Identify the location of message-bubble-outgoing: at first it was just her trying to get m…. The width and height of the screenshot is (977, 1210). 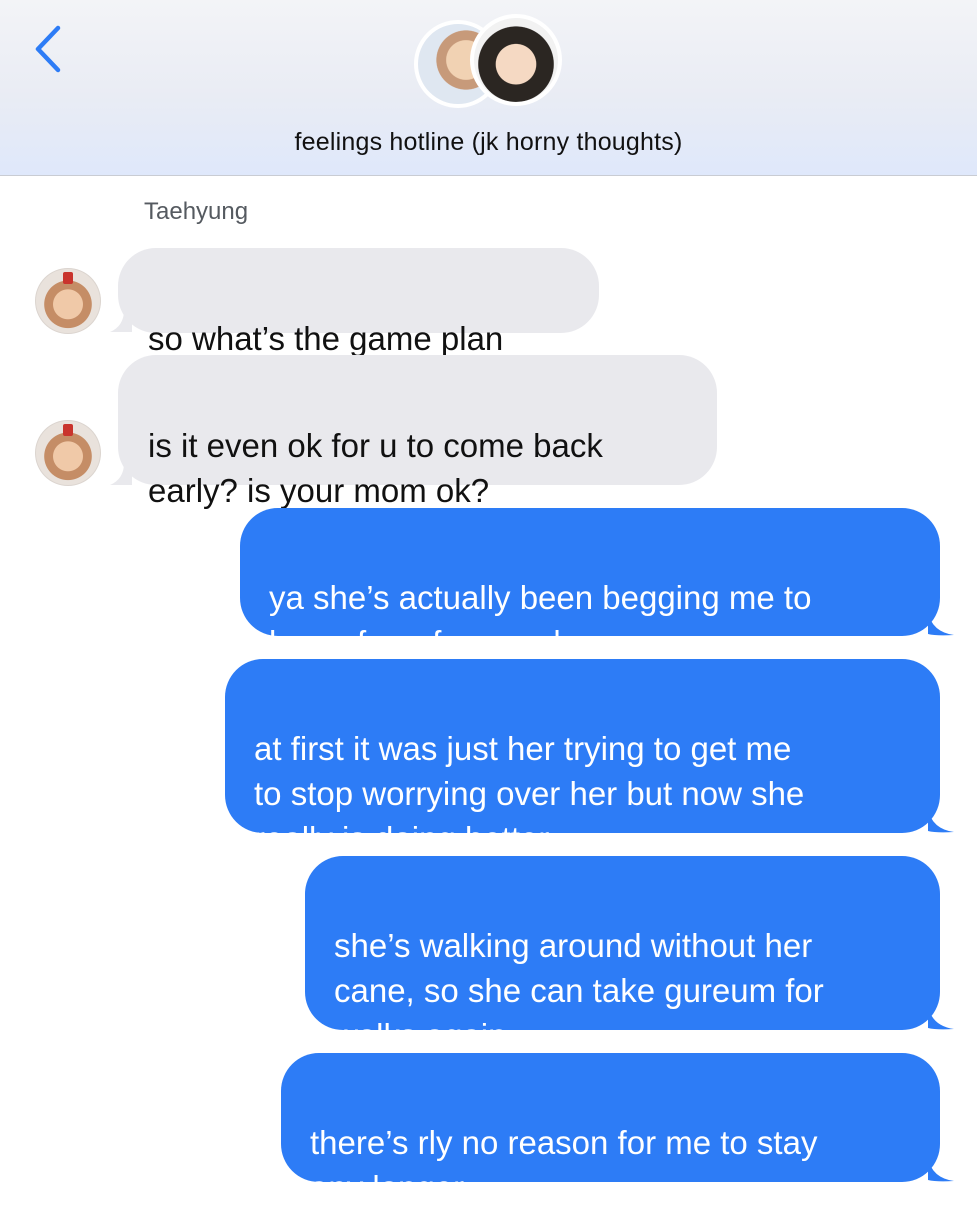
(582, 758).